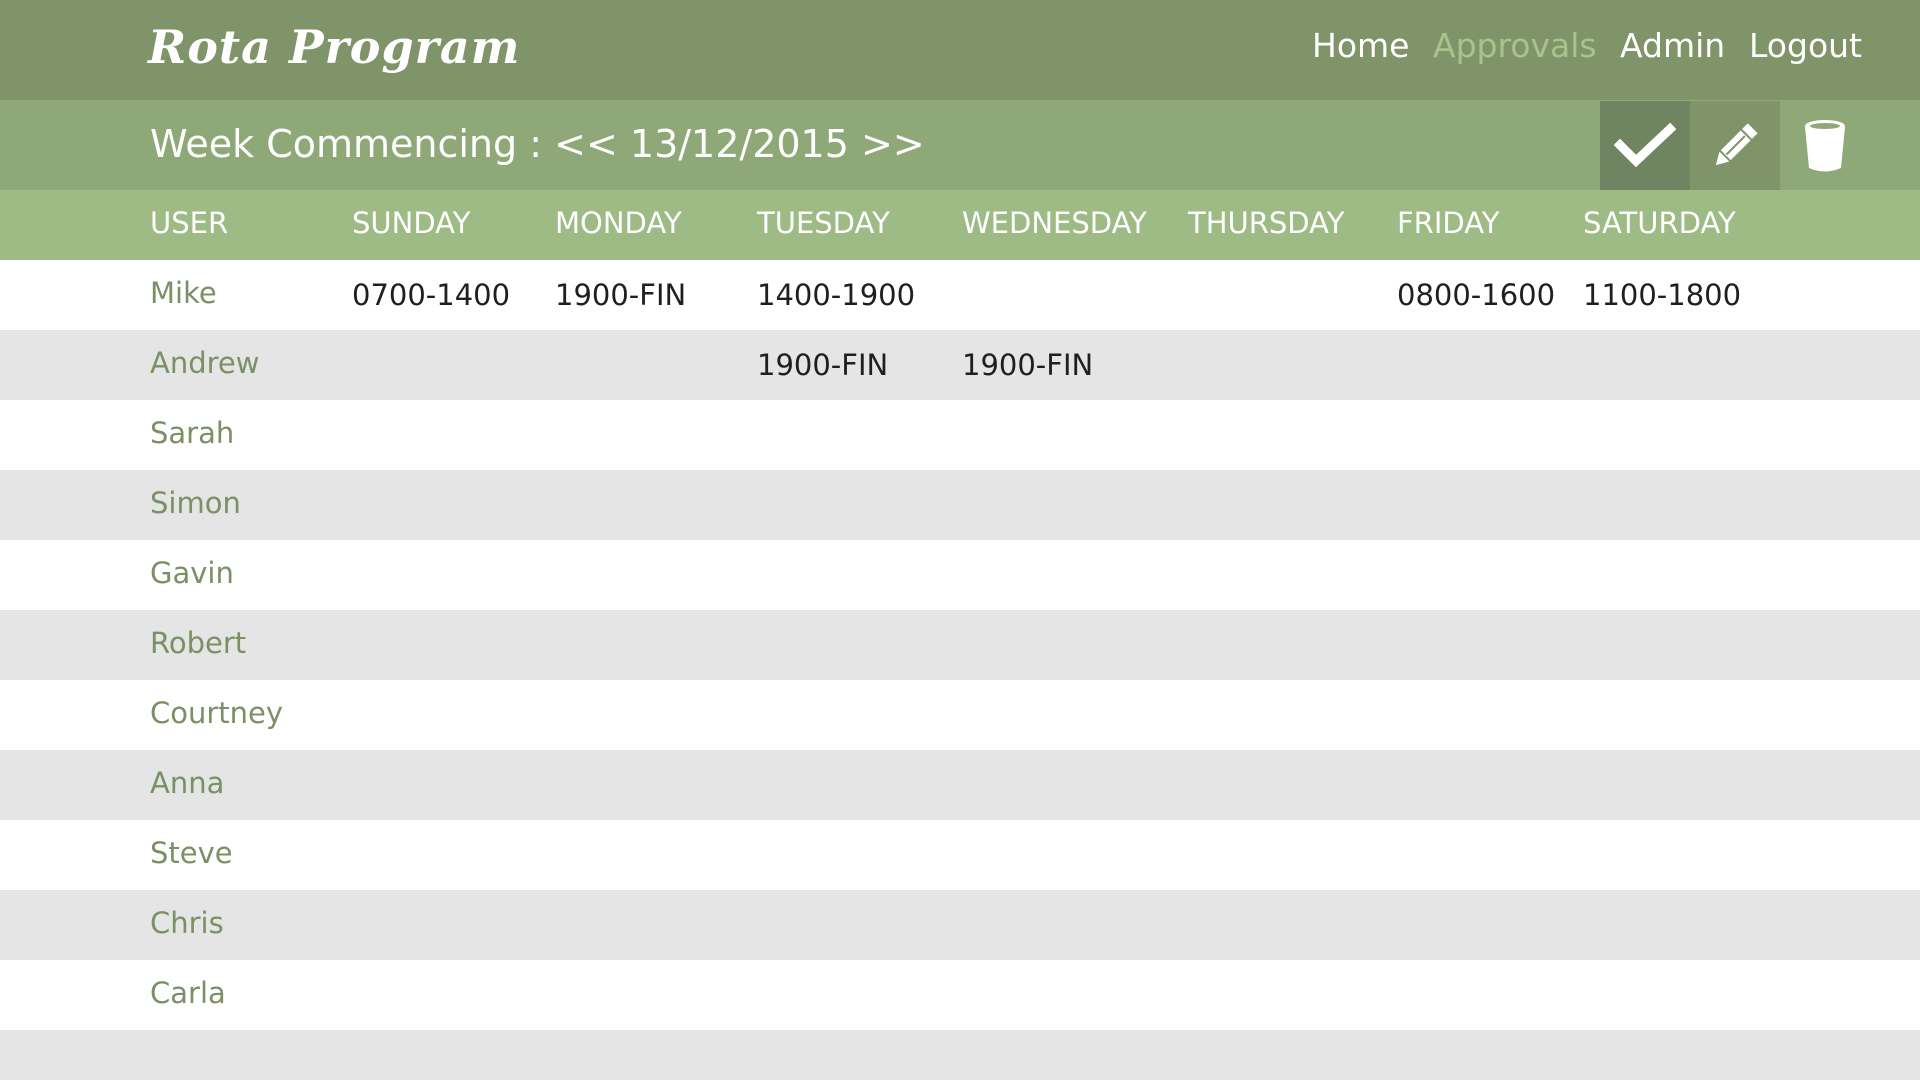 This screenshot has height=1080, width=1920. What do you see at coordinates (346, 144) in the screenshot?
I see `week-commencing-label: Week Commencing :` at bounding box center [346, 144].